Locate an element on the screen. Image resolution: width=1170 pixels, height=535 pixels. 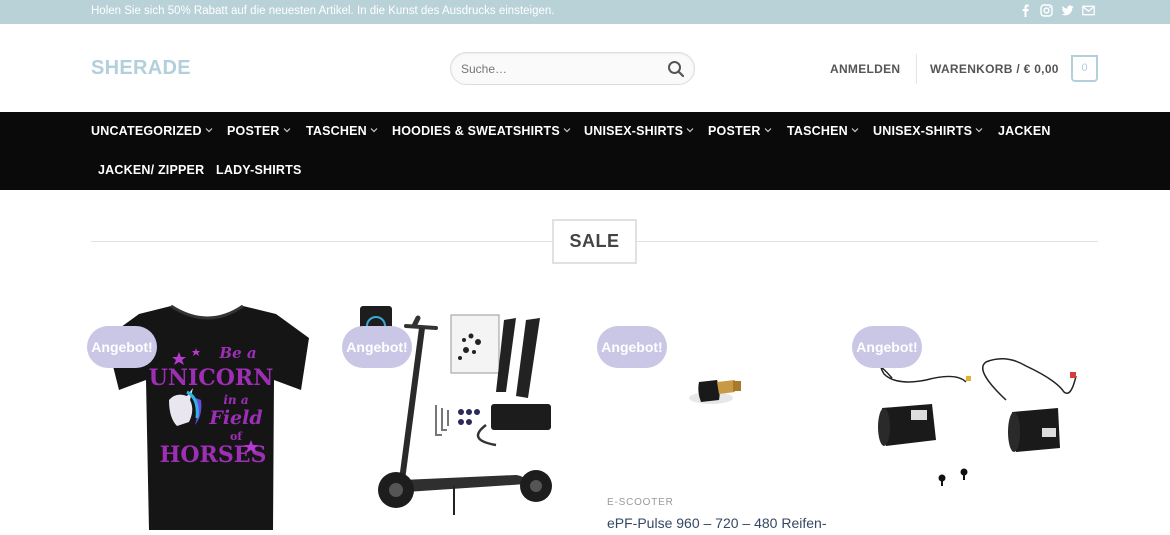
site-logo: SHERADE is located at coordinates (141, 68).